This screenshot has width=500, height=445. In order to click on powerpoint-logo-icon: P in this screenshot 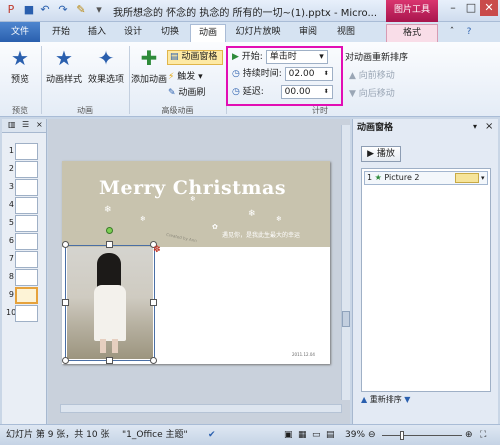, I will do `click(11, 10)`.